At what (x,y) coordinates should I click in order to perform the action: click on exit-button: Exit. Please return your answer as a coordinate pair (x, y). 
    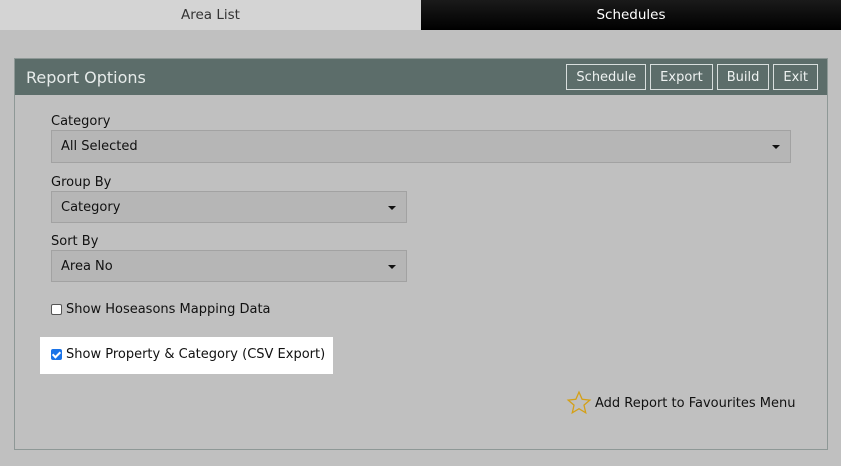
    Looking at the image, I should click on (795, 77).